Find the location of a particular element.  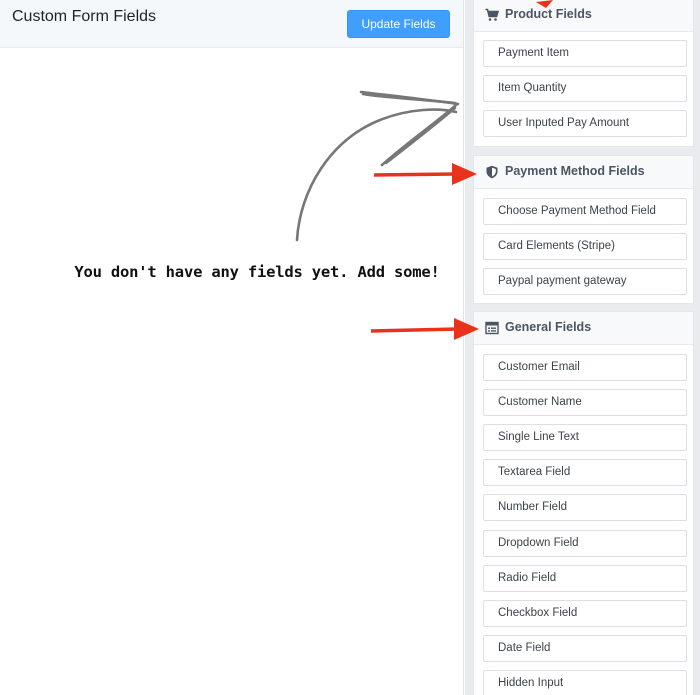

payment-method-fields-header: Payment Method Fields is located at coordinates (583, 172).